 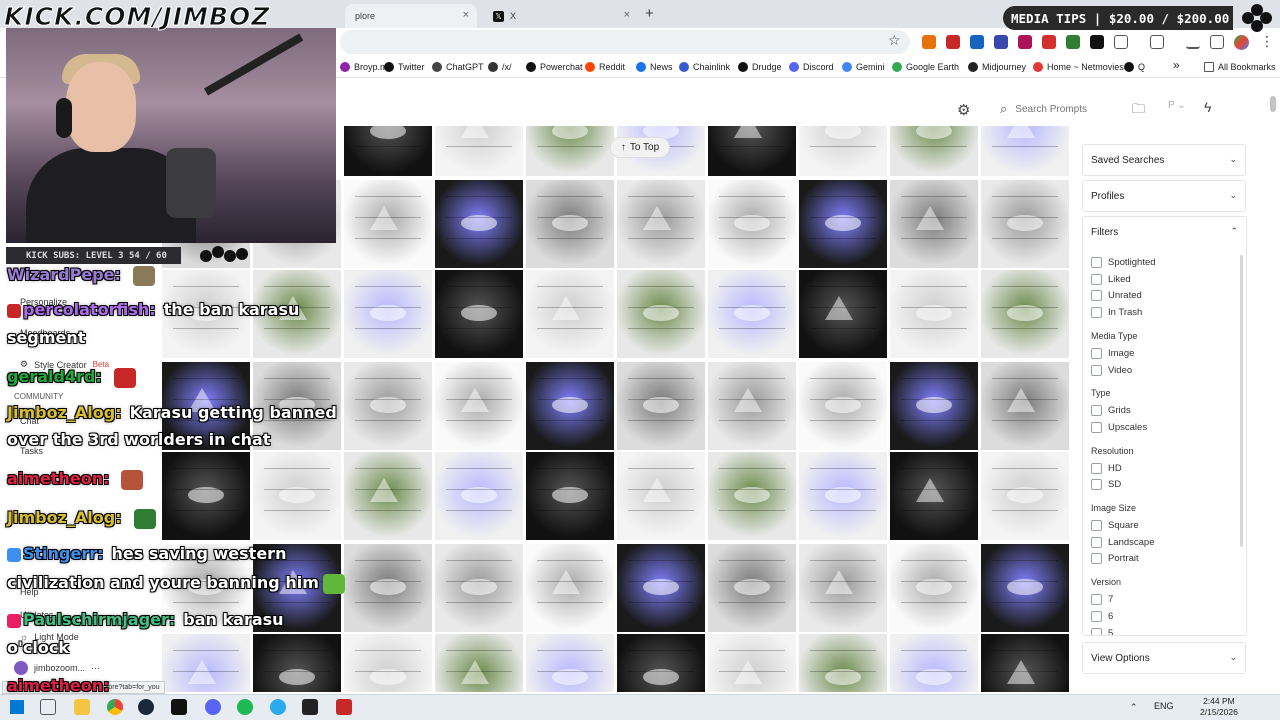 I want to click on filter-option: Portrait, so click(x=1115, y=559).